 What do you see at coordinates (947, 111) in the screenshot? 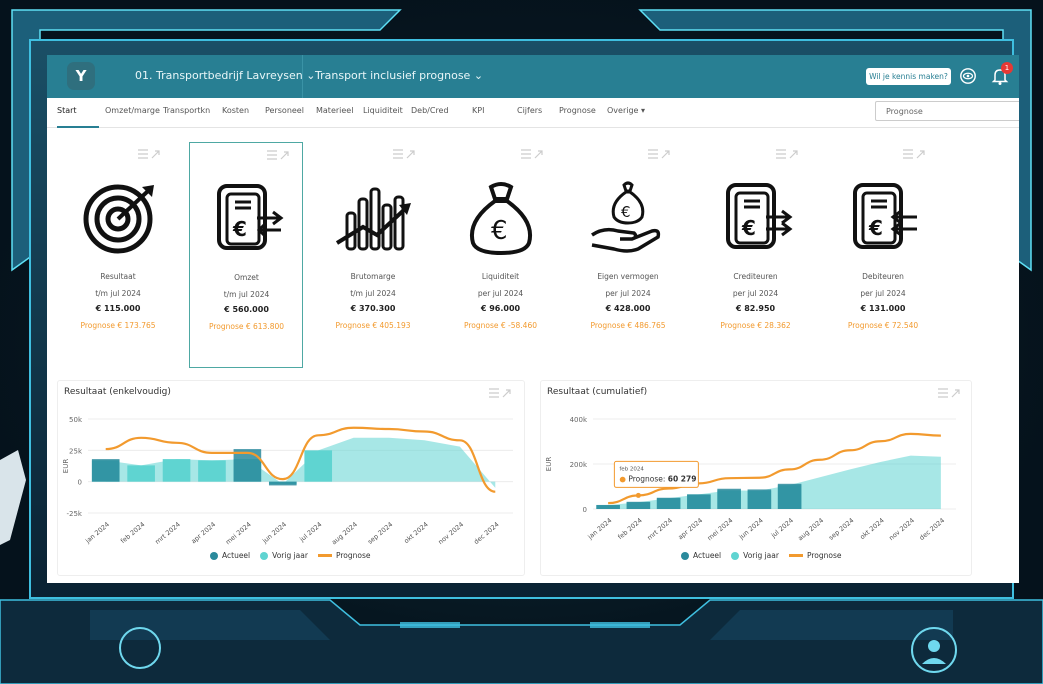
I see `scenario-select: Prognose` at bounding box center [947, 111].